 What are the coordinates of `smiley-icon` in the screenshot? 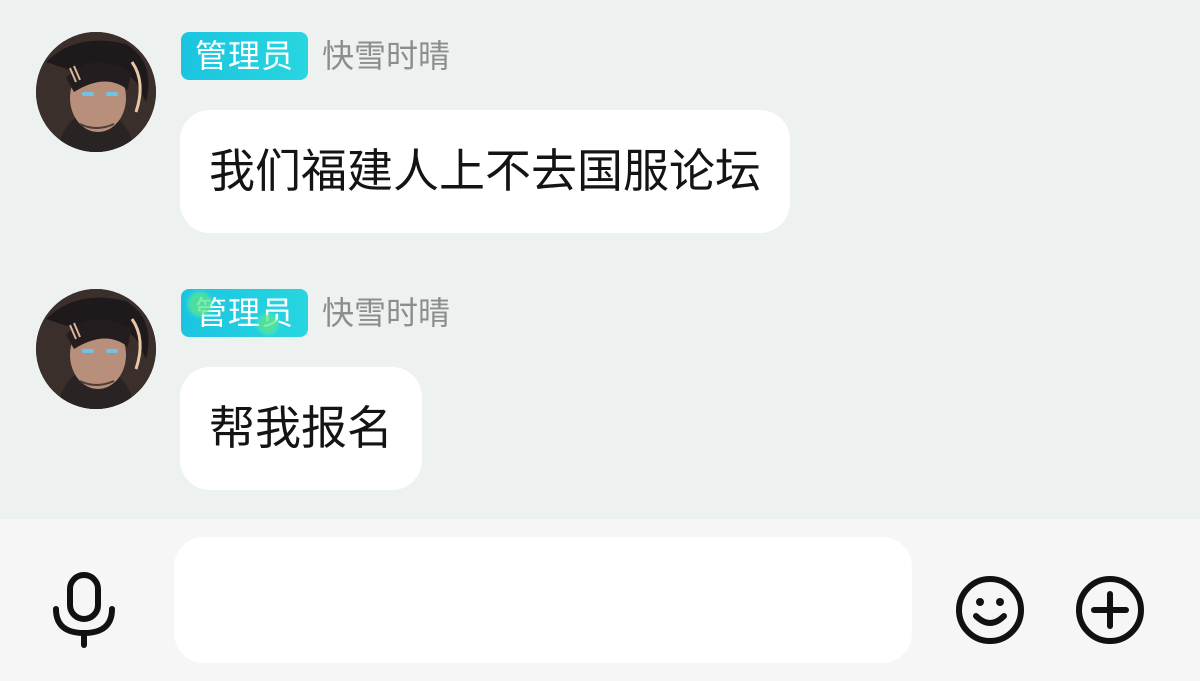 It's located at (990, 610).